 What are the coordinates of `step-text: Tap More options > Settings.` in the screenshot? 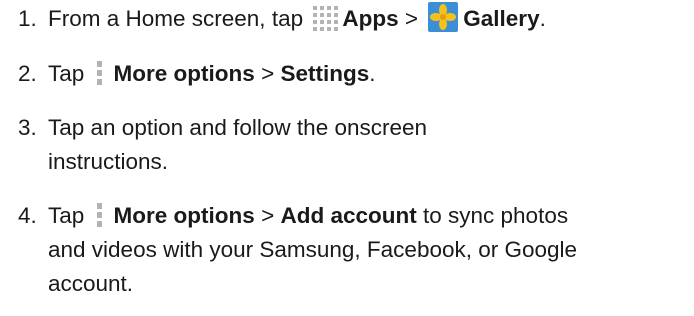 It's located at (368, 74).